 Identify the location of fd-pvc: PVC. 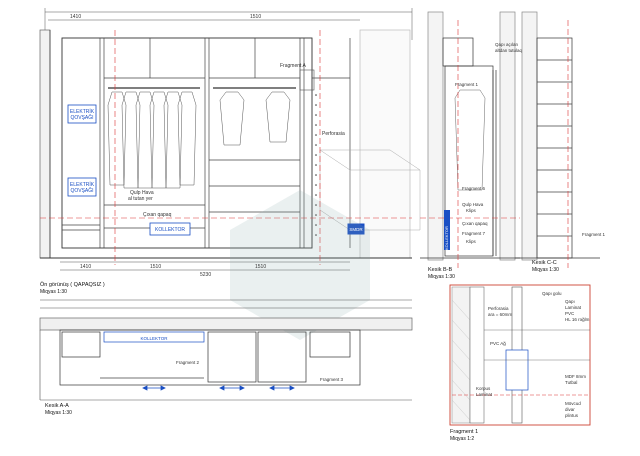
(570, 313).